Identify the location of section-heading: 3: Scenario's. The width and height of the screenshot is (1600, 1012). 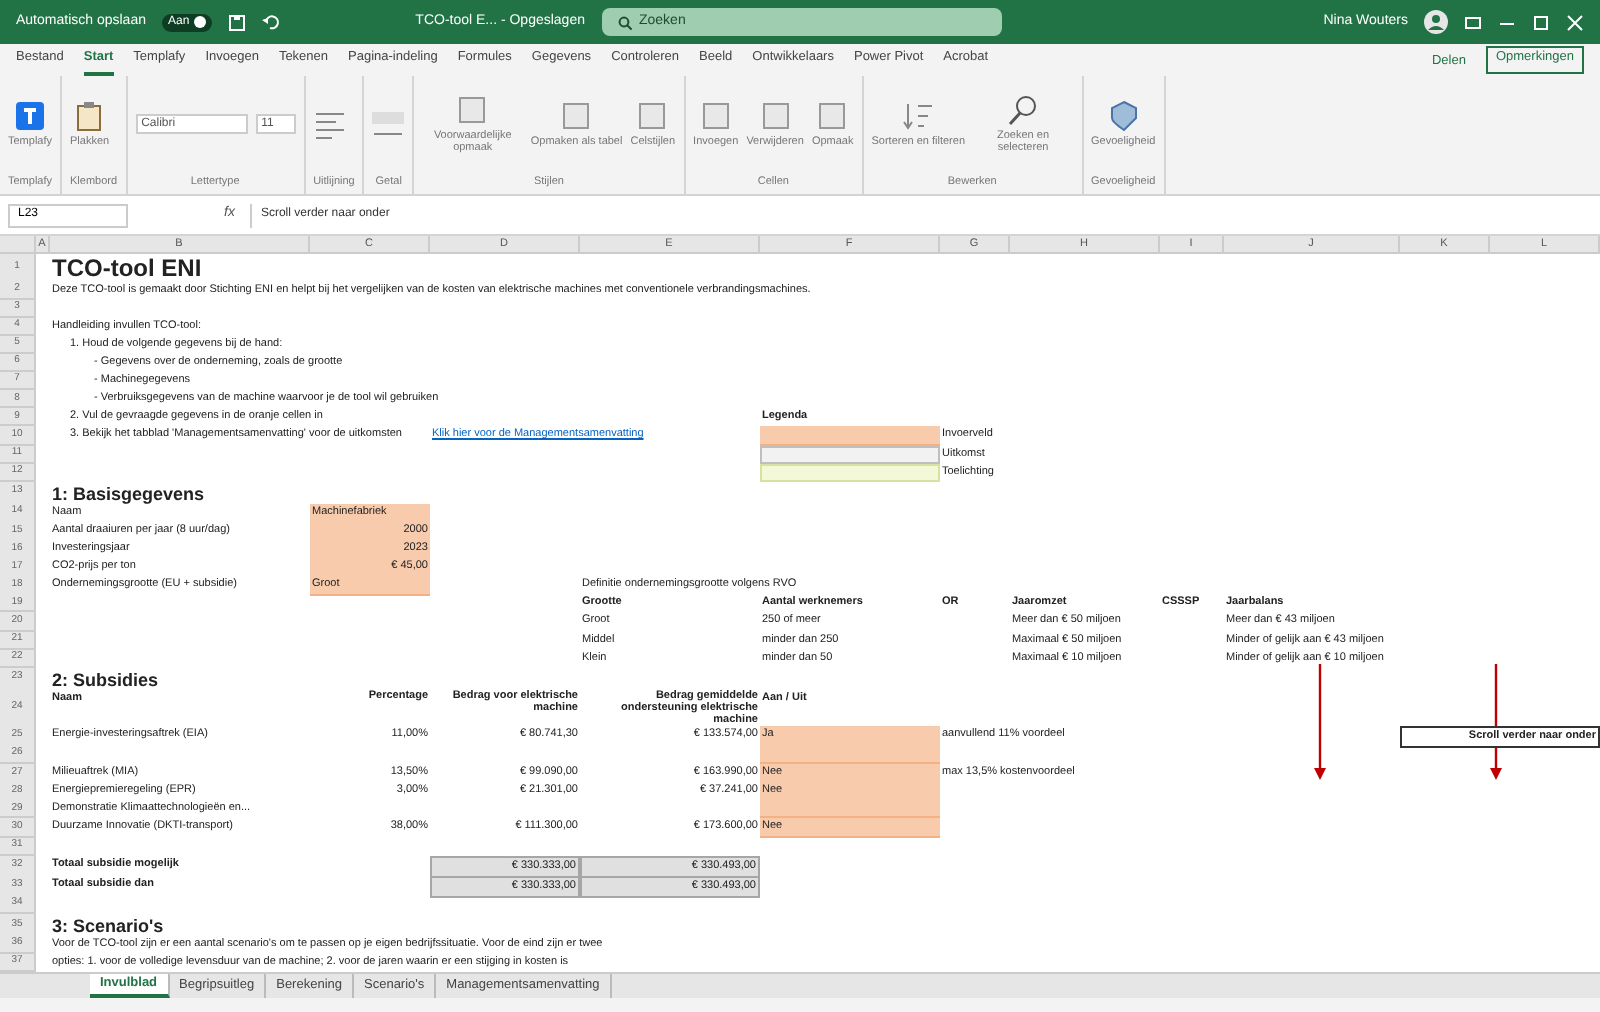
(108, 925).